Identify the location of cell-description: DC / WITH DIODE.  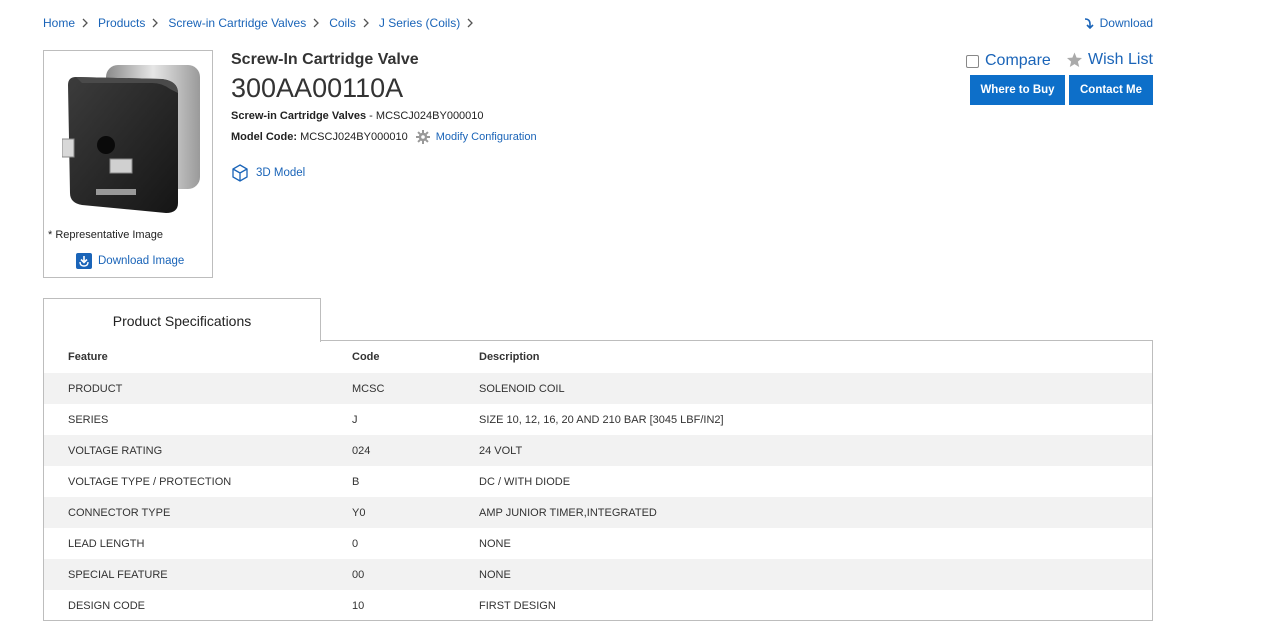
(525, 481).